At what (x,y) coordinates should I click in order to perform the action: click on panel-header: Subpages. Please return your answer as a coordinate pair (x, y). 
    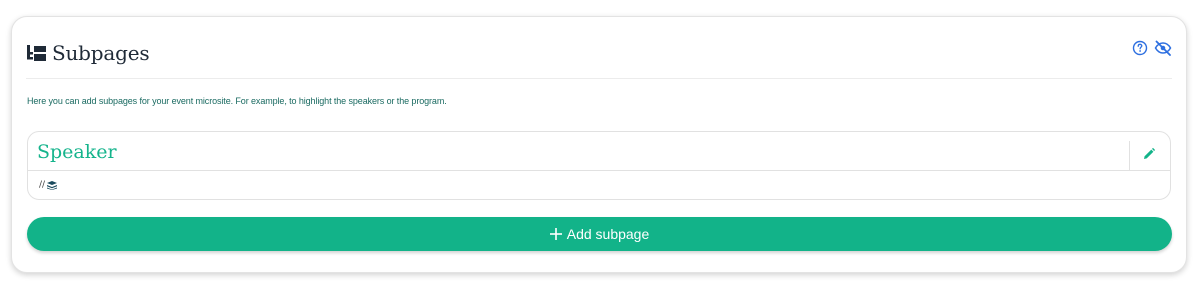
    Looking at the image, I should click on (88, 53).